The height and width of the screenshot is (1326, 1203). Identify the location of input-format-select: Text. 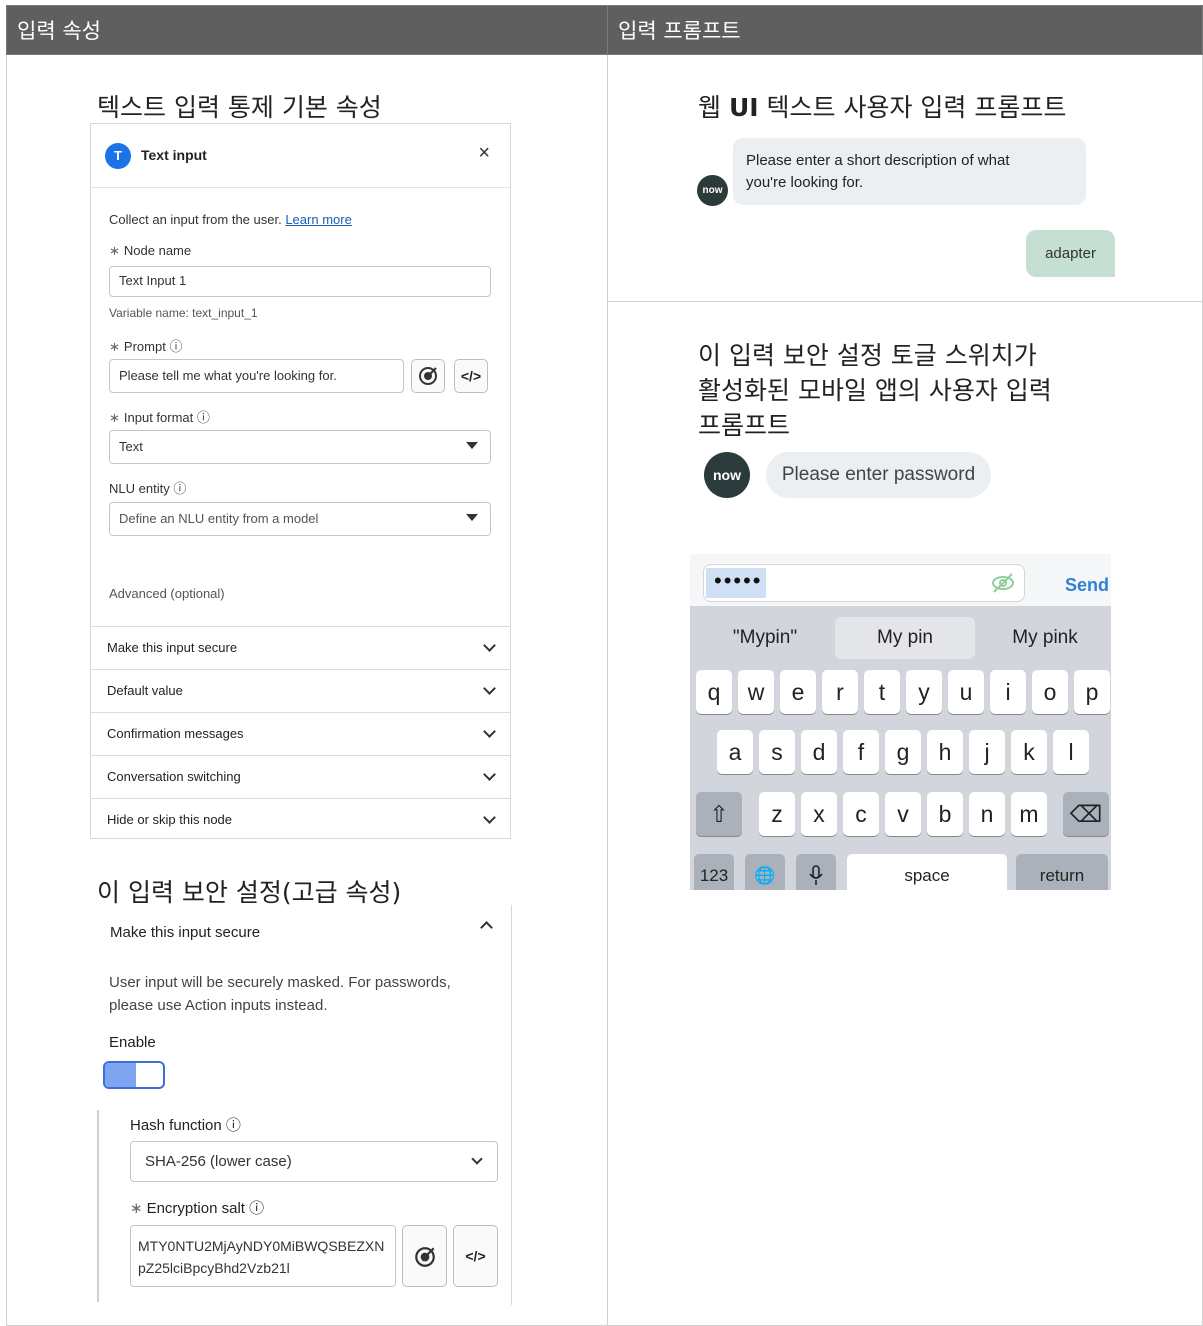
(300, 447).